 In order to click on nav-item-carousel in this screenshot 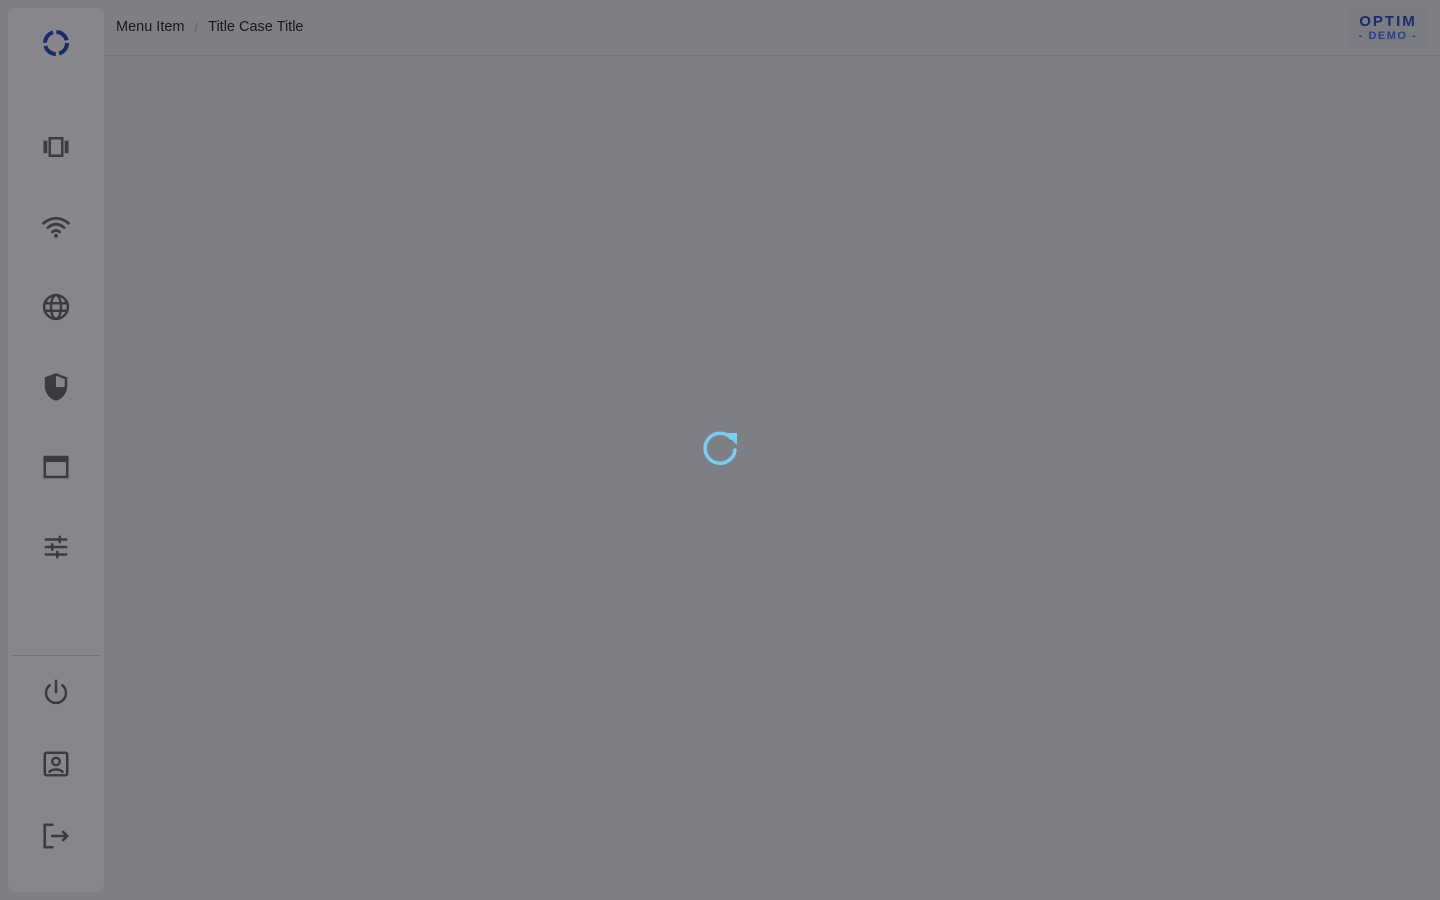, I will do `click(56, 147)`.